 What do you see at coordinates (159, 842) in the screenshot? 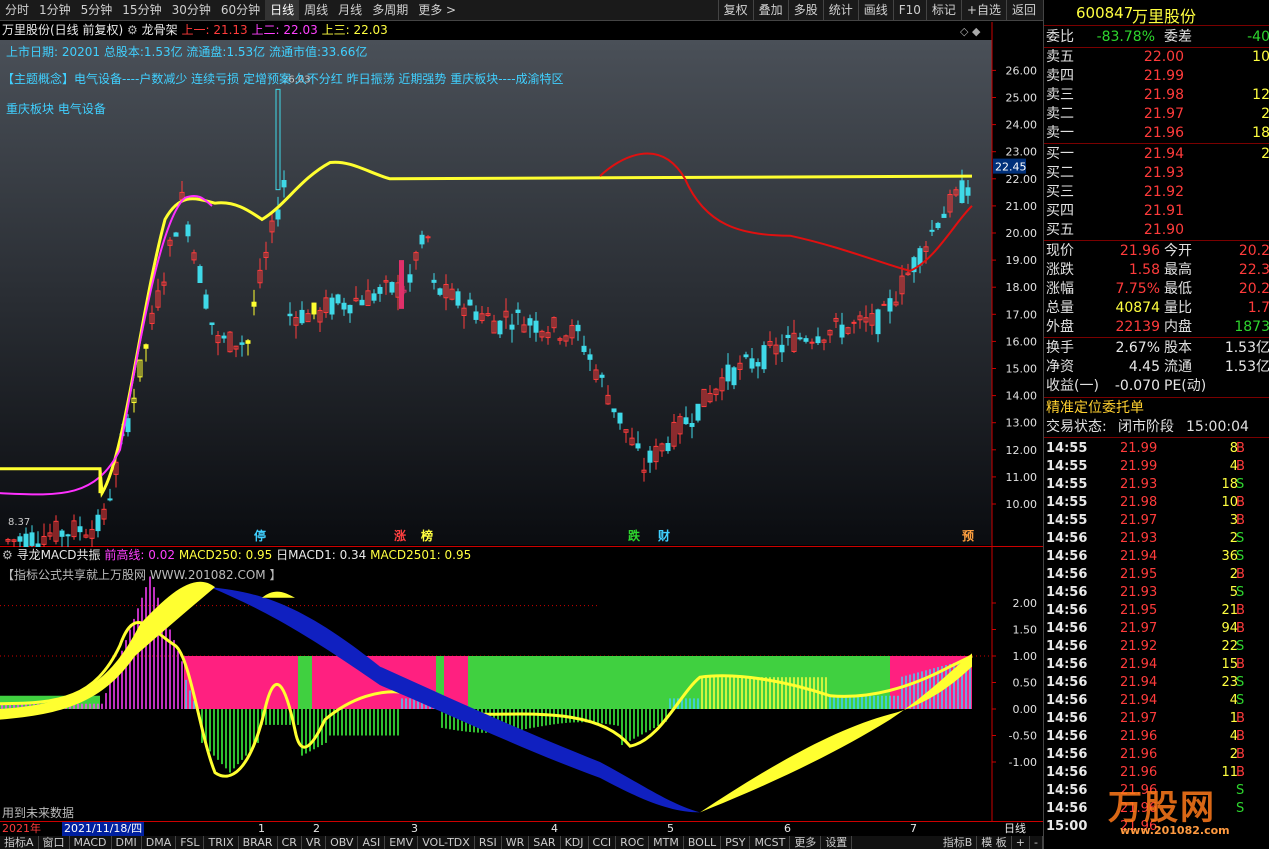
I see `indicator-tab-4: DMA` at bounding box center [159, 842].